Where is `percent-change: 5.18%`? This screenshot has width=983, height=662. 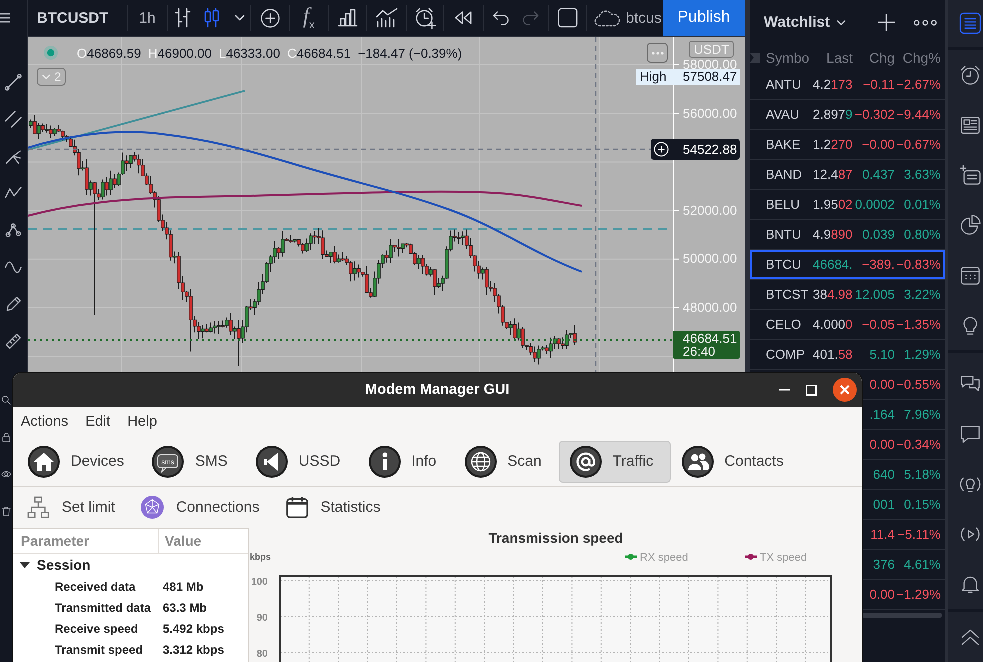
percent-change: 5.18% is located at coordinates (922, 474).